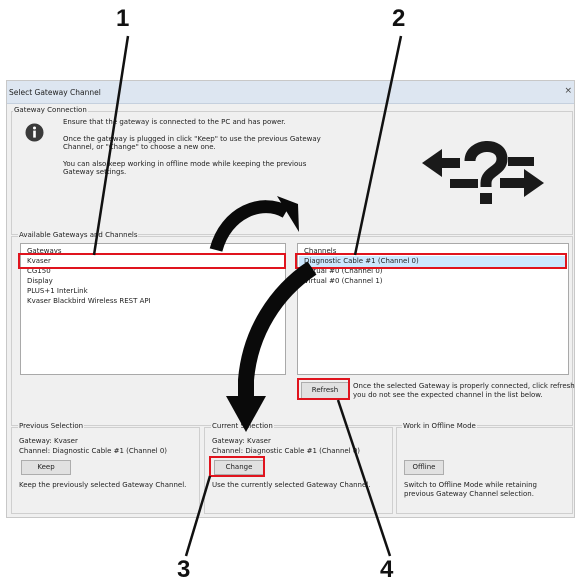  What do you see at coordinates (246, 414) in the screenshot?
I see `arrow-head-bottom` at bounding box center [246, 414].